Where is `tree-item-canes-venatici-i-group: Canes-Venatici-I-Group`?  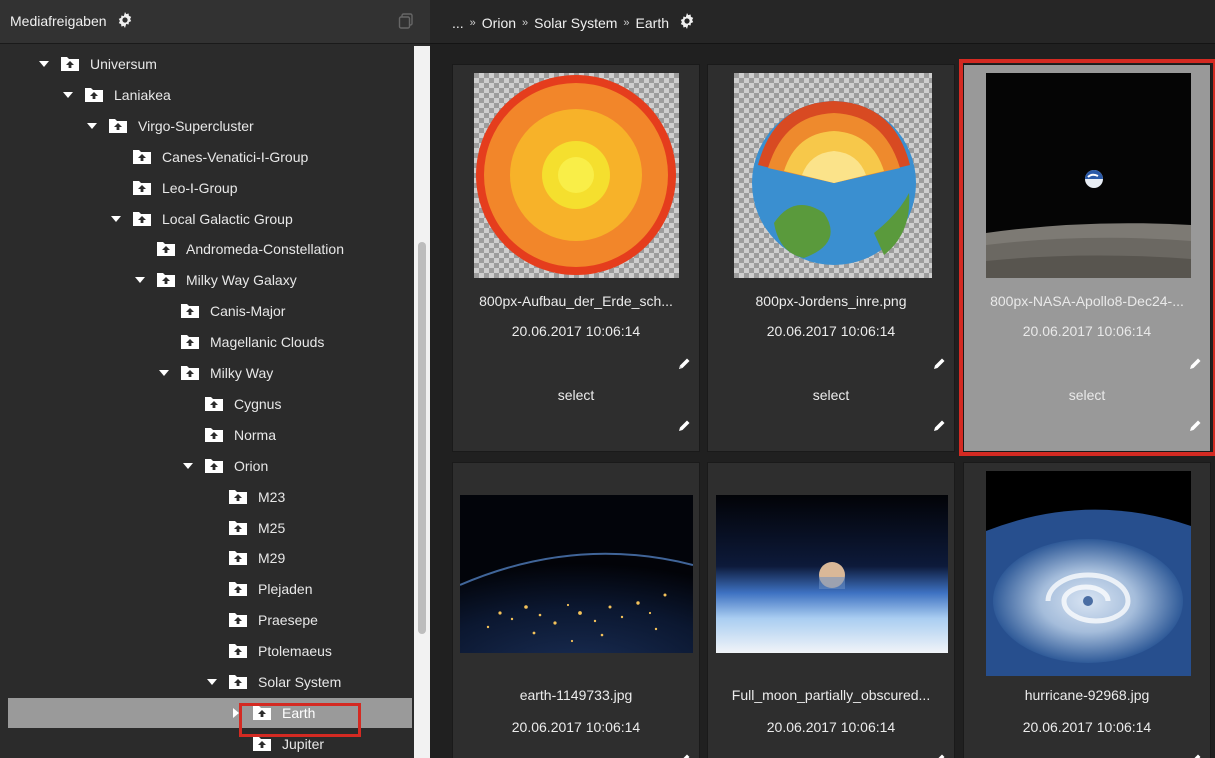
tree-item-canes-venatici-i-group: Canes-Venatici-I-Group is located at coordinates (210, 157).